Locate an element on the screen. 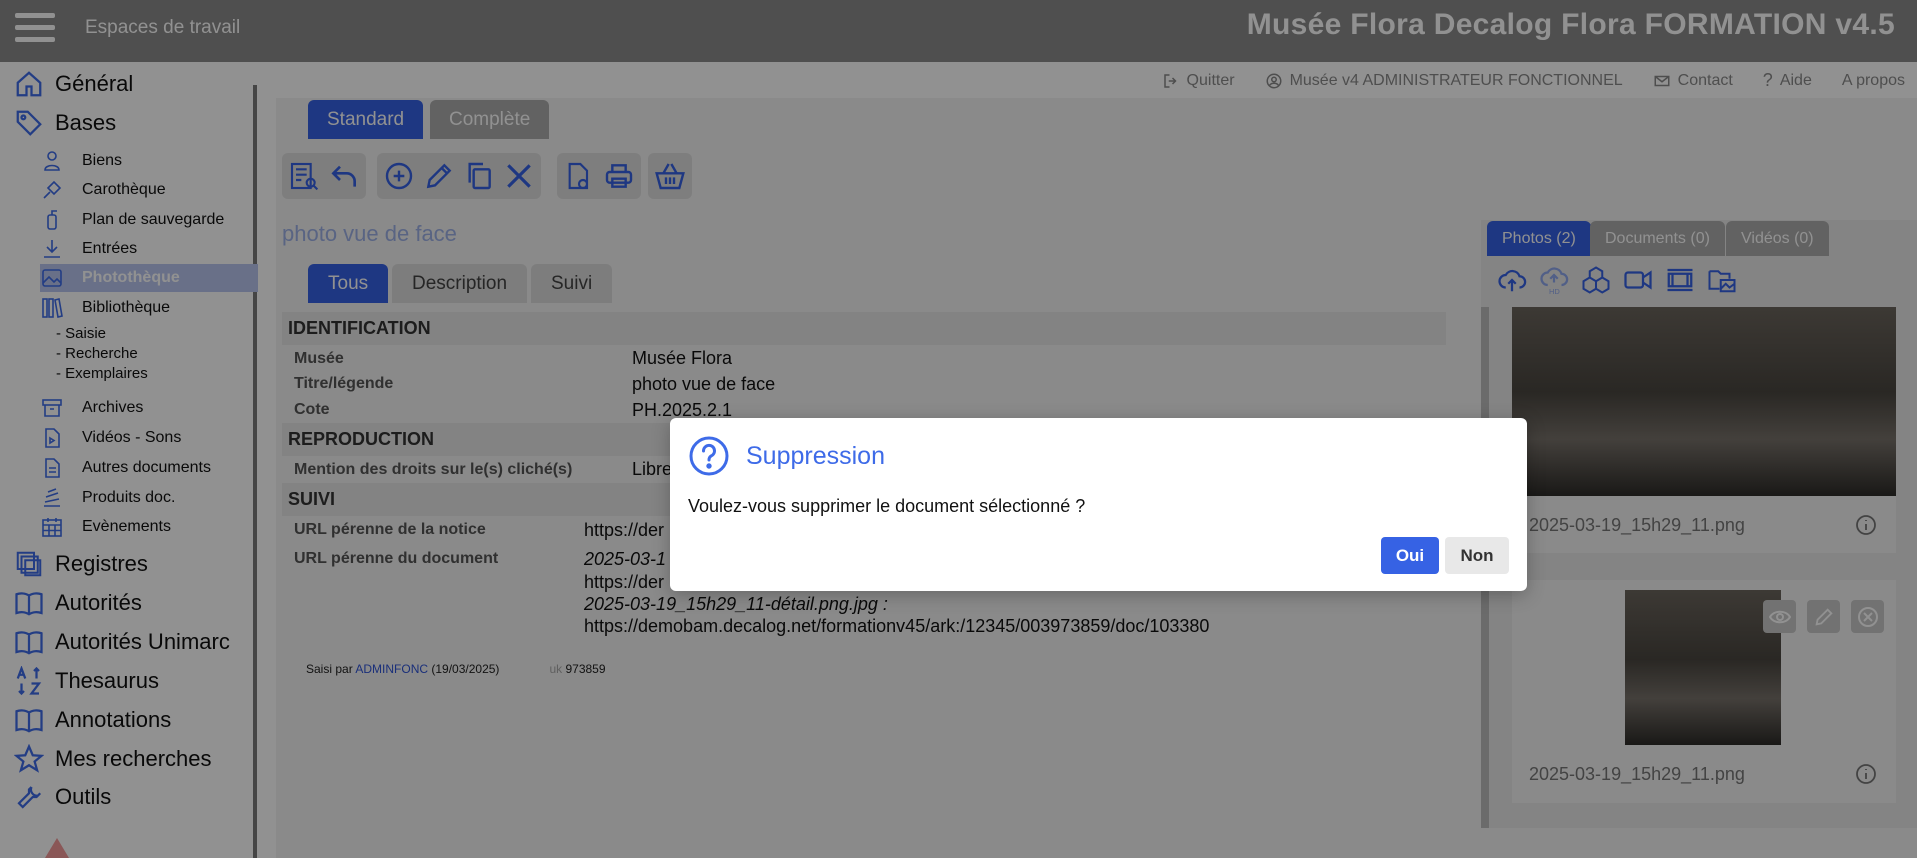 This screenshot has width=1917, height=858. question-circle-icon is located at coordinates (709, 456).